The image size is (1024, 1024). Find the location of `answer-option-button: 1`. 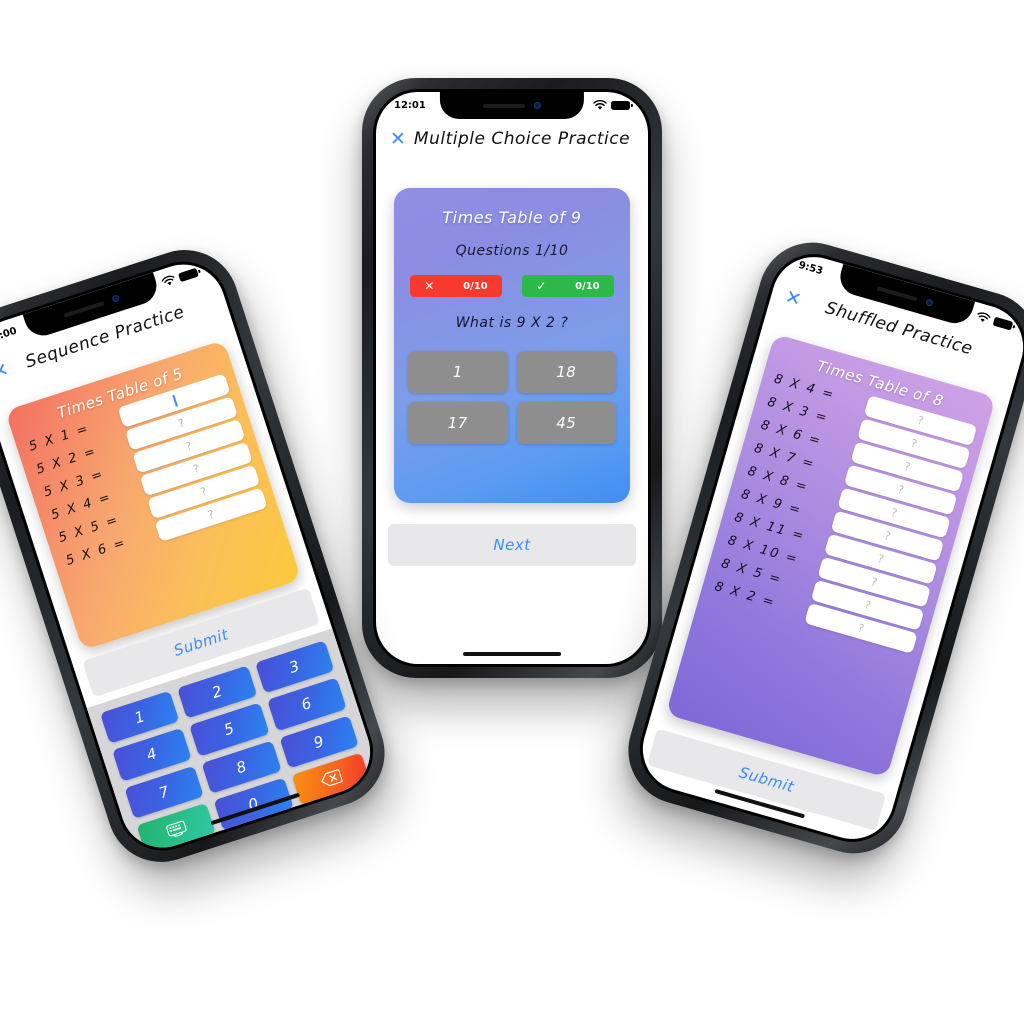

answer-option-button: 1 is located at coordinates (458, 372).